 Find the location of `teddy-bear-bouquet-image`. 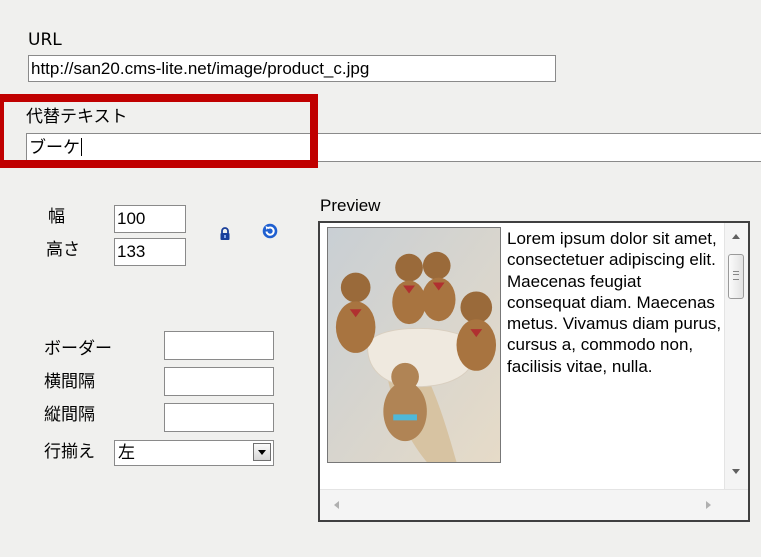

teddy-bear-bouquet-image is located at coordinates (414, 345).